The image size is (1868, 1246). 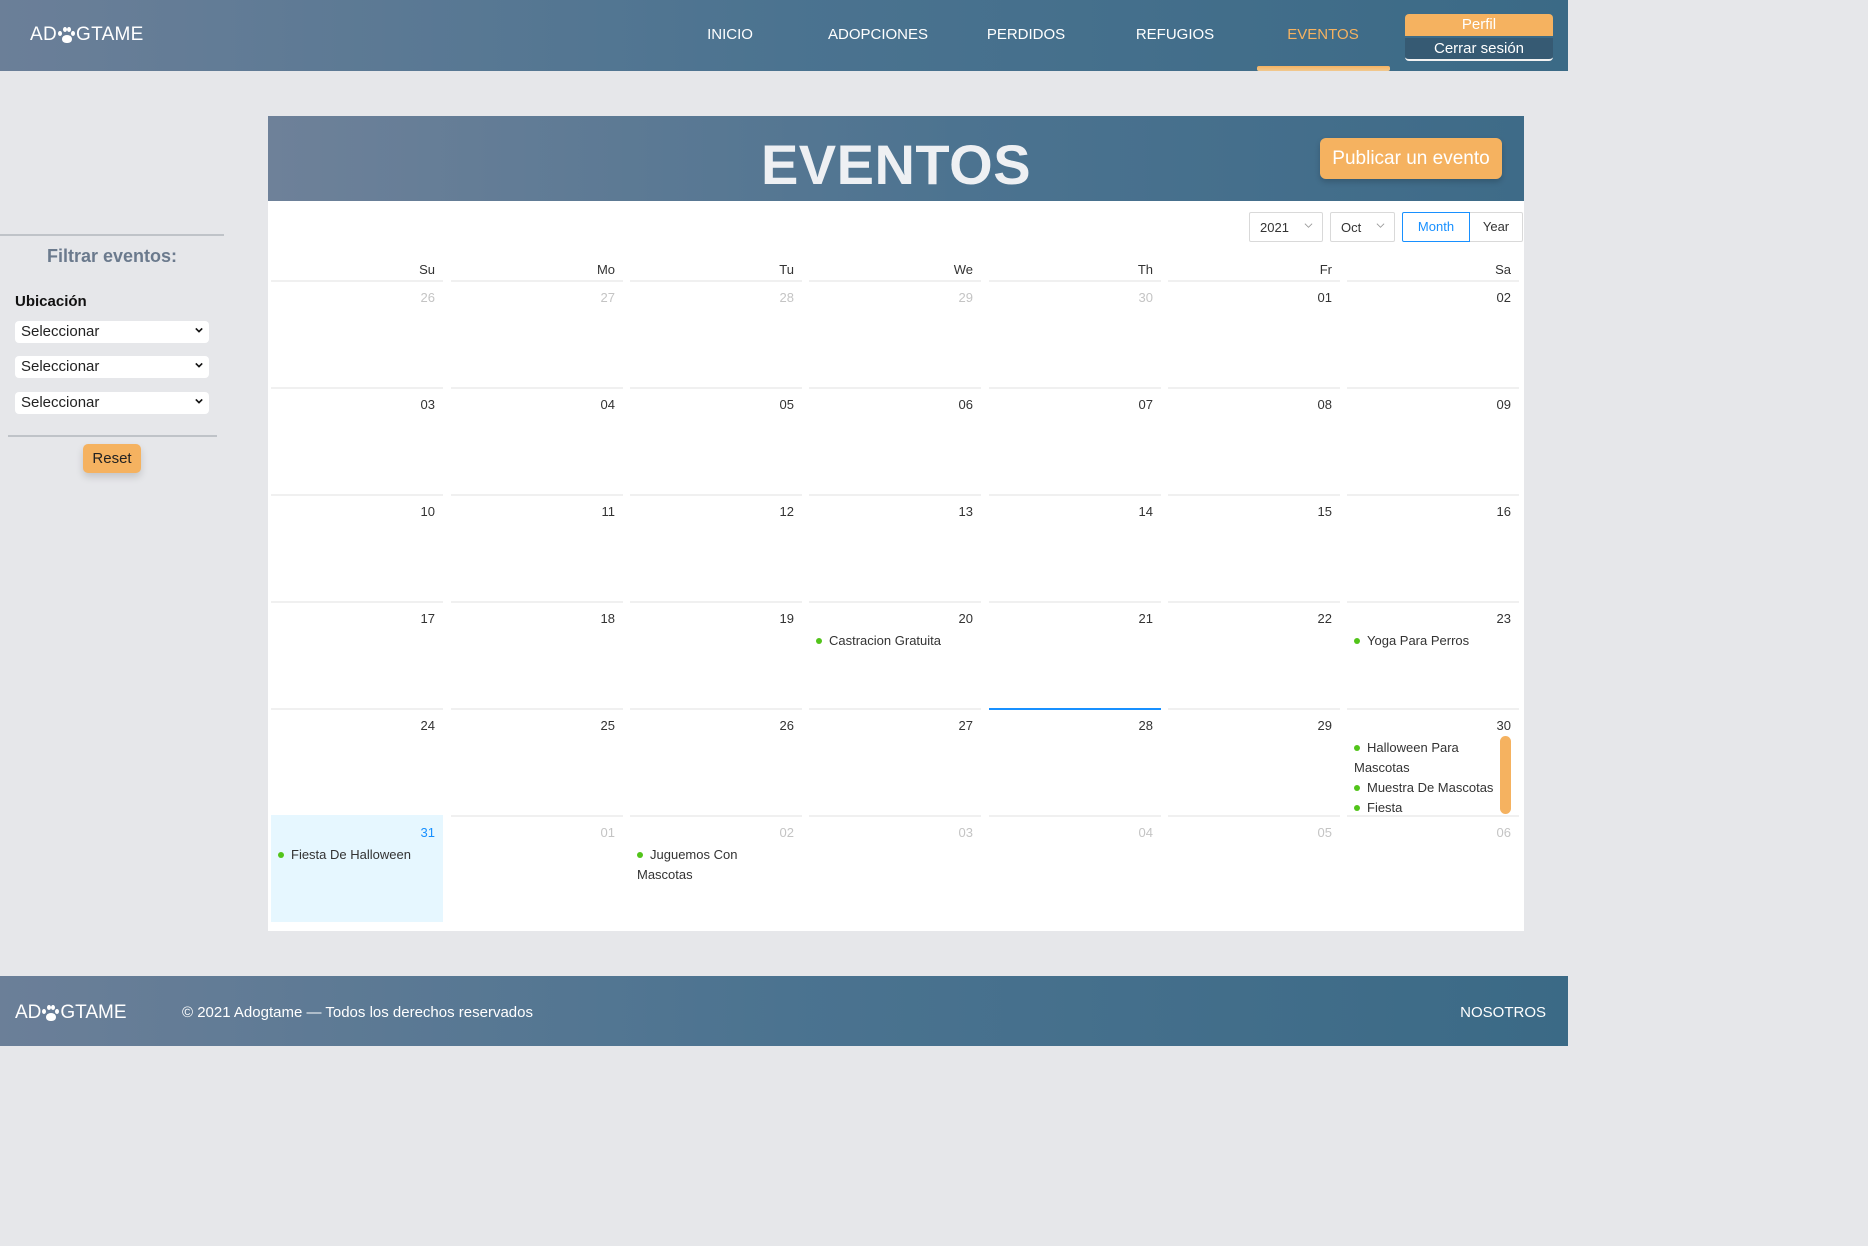 What do you see at coordinates (895, 654) in the screenshot?
I see `calendar-day: 20 Castracion Gratuita` at bounding box center [895, 654].